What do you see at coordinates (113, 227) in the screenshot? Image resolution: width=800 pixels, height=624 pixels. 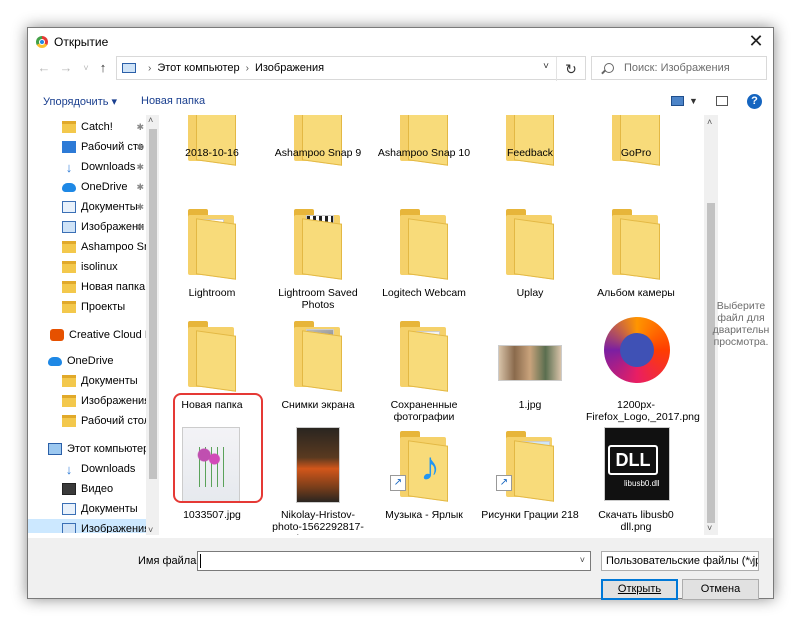 I see `sidebar-item-label: Изображени` at bounding box center [113, 227].